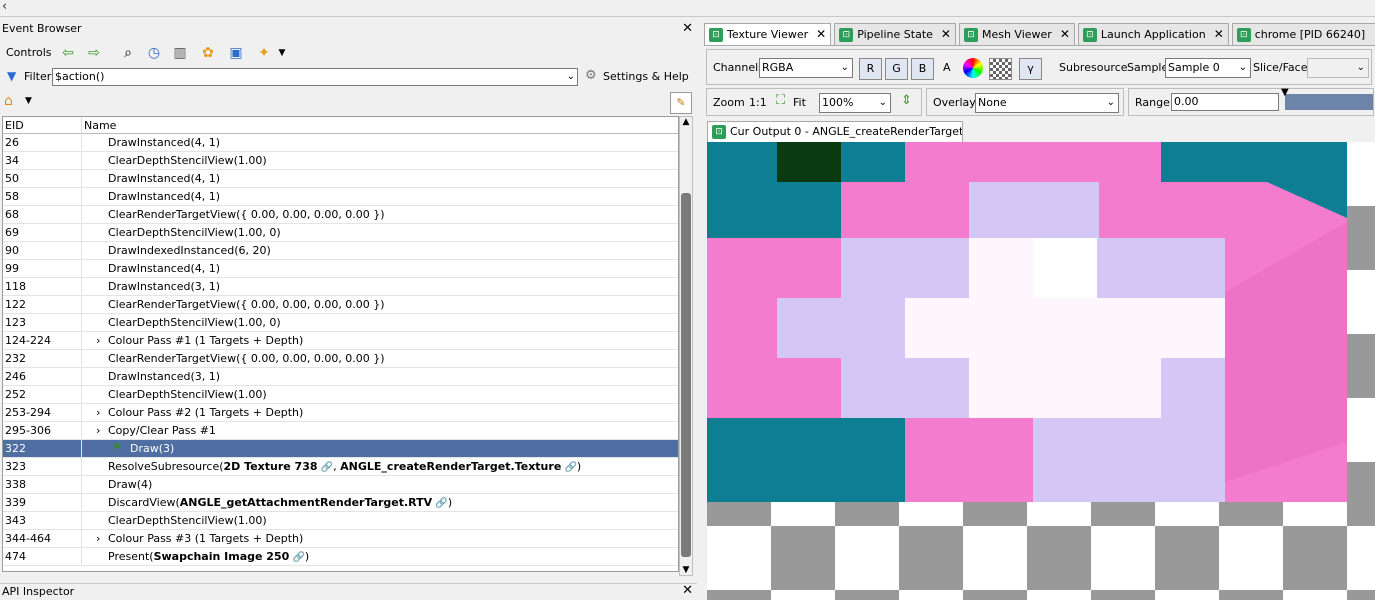 Image resolution: width=1375 pixels, height=600 pixels. I want to click on green-channel-button: G, so click(896, 69).